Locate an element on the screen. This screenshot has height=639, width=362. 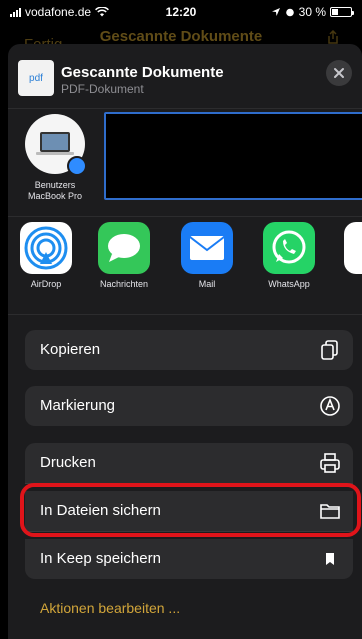
highlight-box is located at coordinates (190, 510).